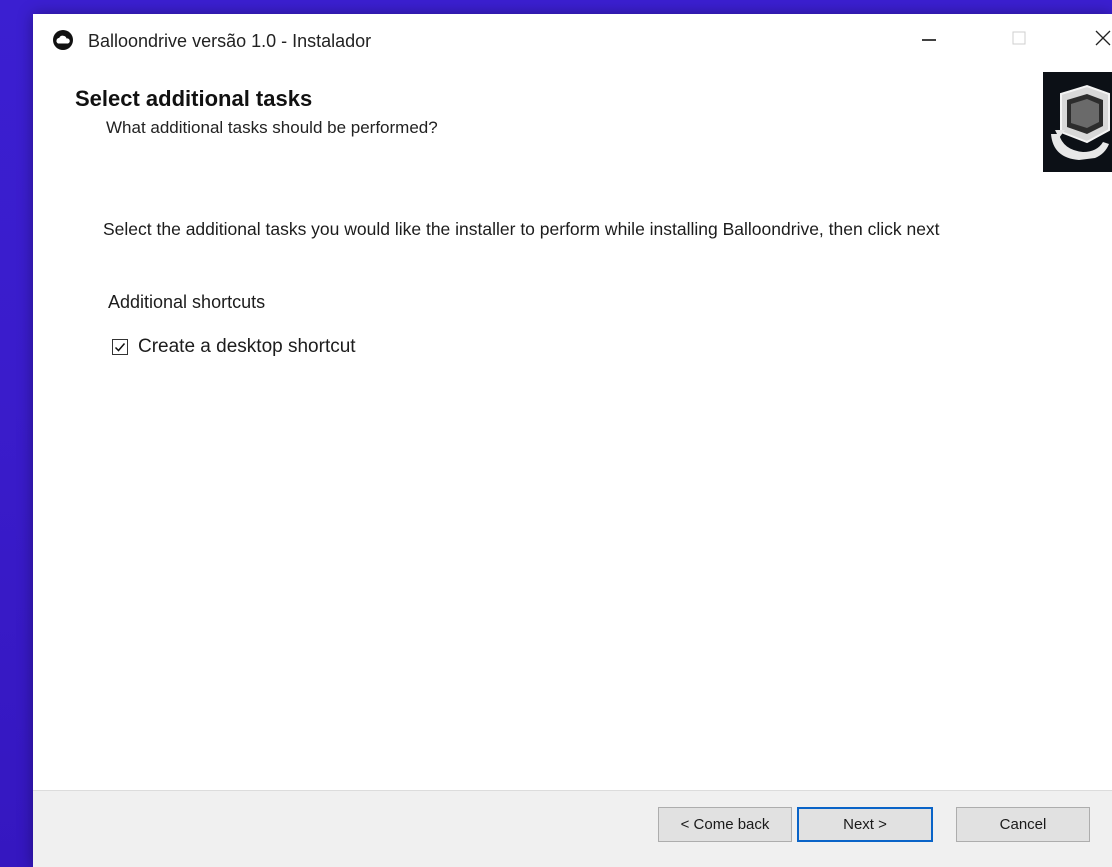 The height and width of the screenshot is (867, 1112). What do you see at coordinates (572, 43) in the screenshot?
I see `title-bar: Balloondrive versão 1.0 - Instalador` at bounding box center [572, 43].